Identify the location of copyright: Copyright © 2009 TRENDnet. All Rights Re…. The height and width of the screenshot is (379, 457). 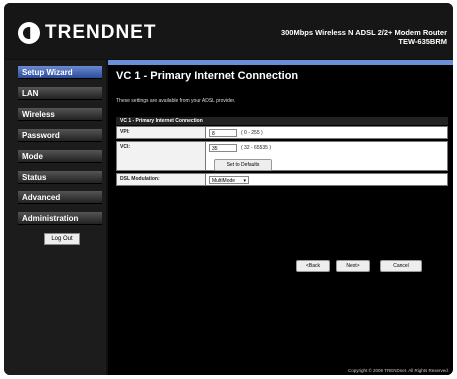
(398, 370).